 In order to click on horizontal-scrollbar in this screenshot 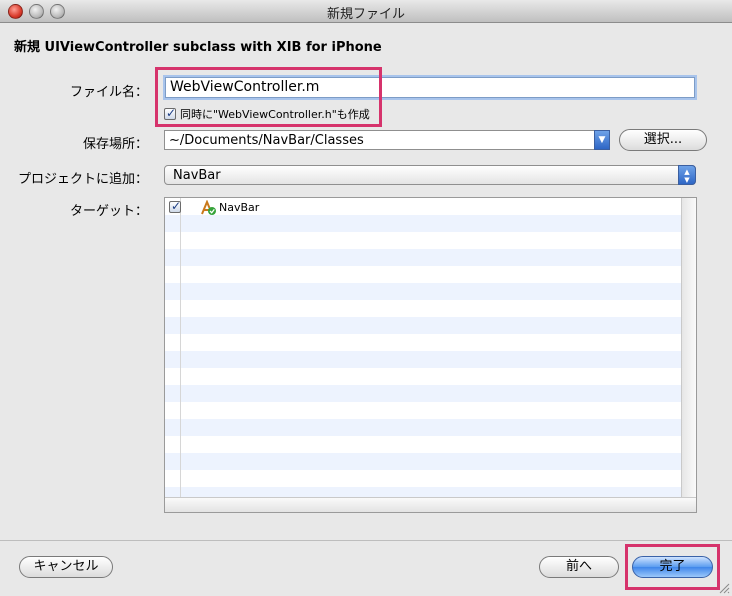, I will do `click(430, 504)`.